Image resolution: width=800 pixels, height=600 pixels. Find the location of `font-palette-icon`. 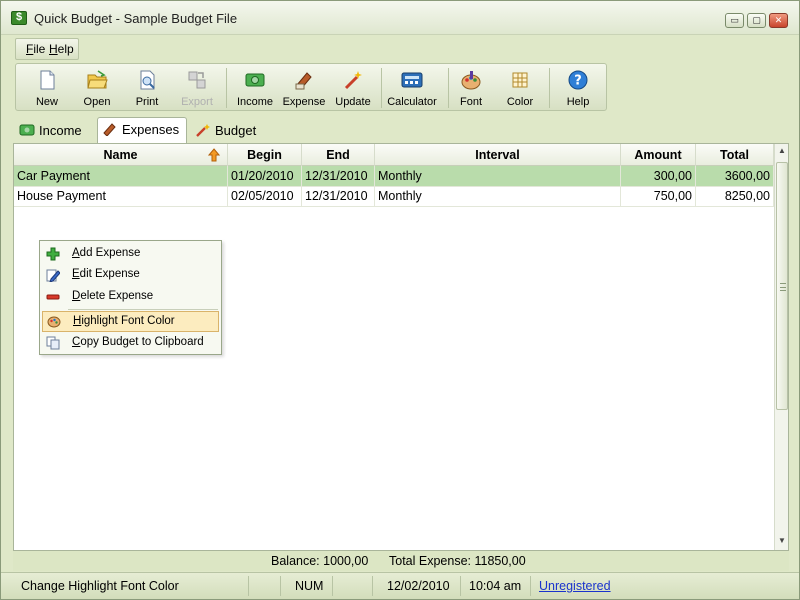

font-palette-icon is located at coordinates (471, 80).